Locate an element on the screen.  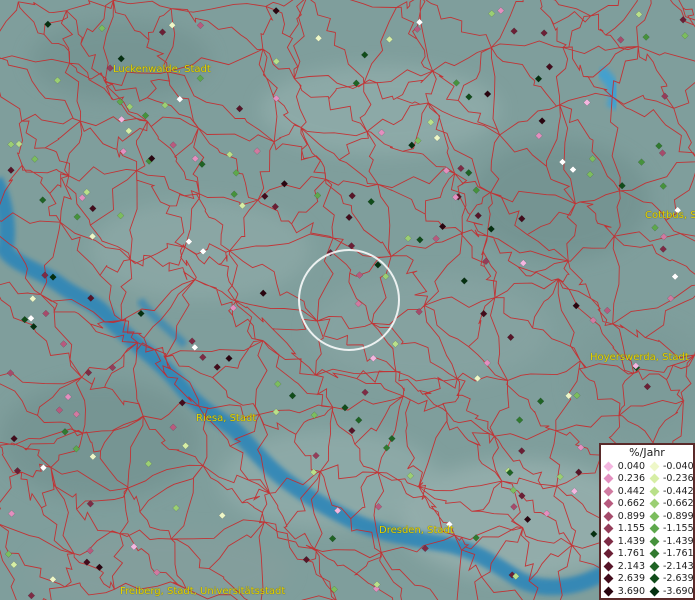
city-label-freiberg: Freiberg, Stadt, Universitätsstadt is located at coordinates (203, 591).